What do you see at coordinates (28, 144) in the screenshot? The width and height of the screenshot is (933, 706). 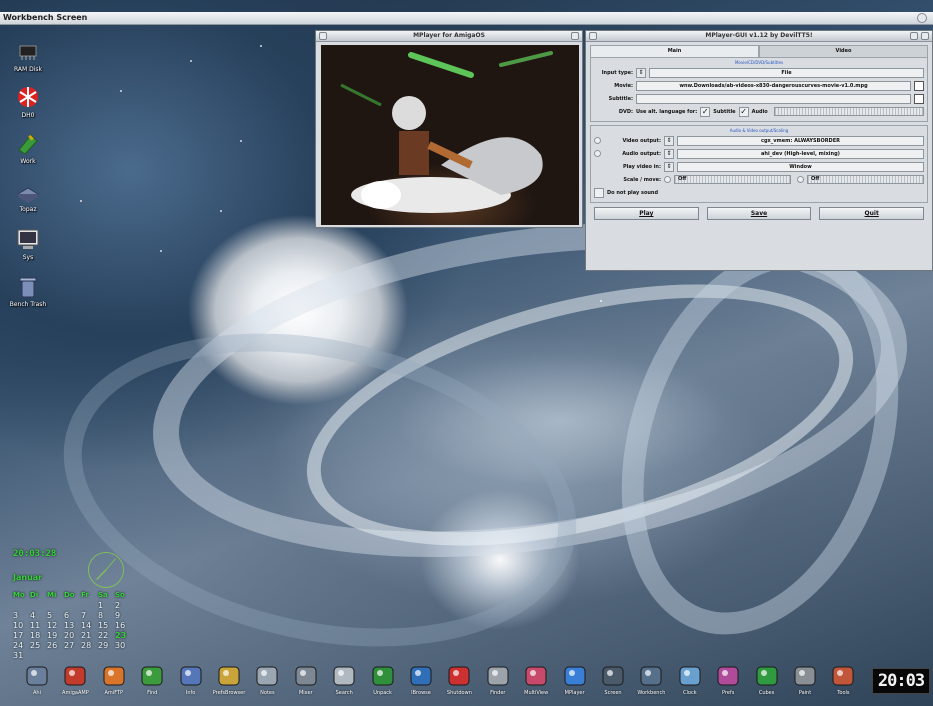 I see `green-disk-icon` at bounding box center [28, 144].